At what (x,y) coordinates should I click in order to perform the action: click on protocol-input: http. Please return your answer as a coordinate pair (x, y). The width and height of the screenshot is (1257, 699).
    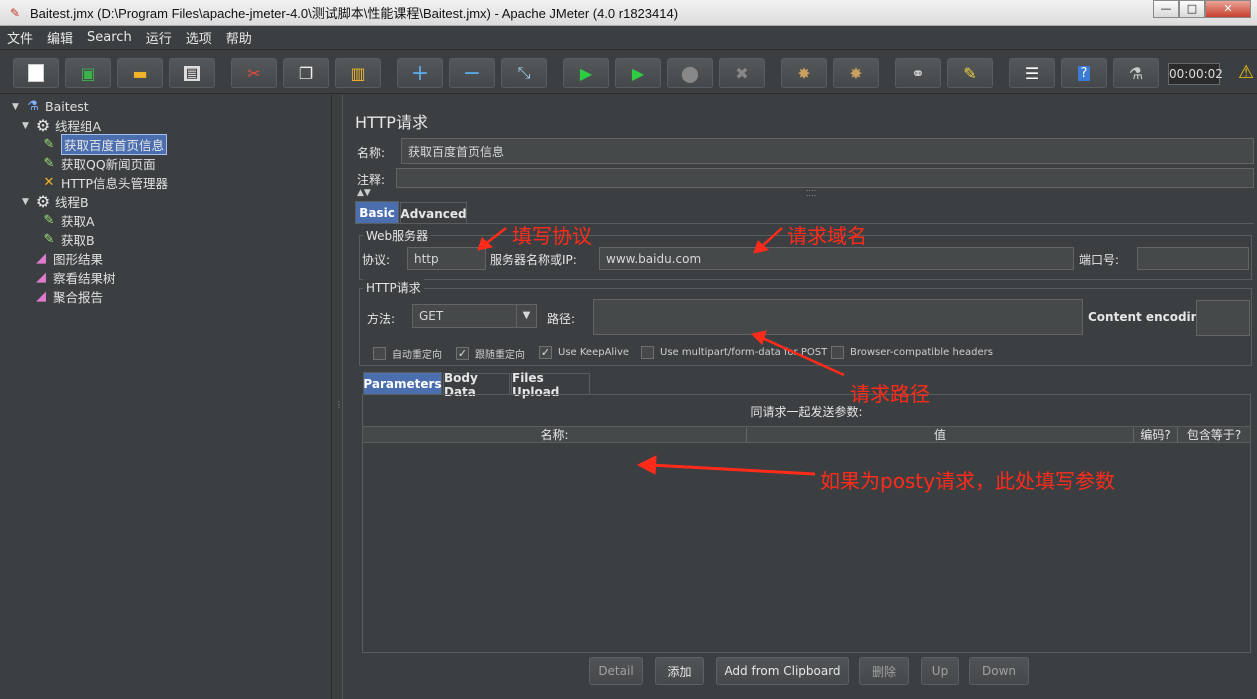
    Looking at the image, I should click on (446, 258).